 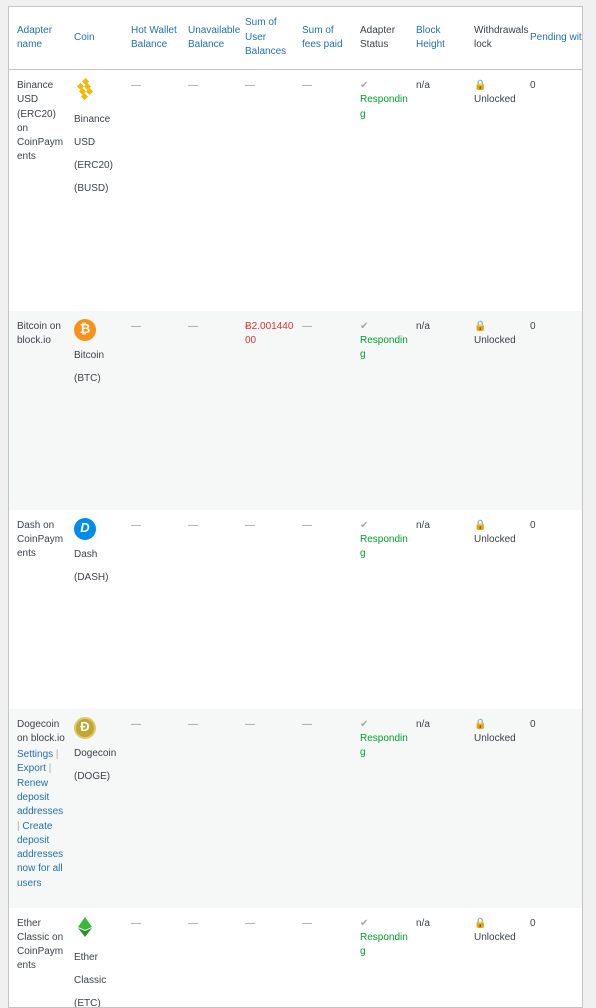 What do you see at coordinates (85, 89) in the screenshot?
I see `busd-icon` at bounding box center [85, 89].